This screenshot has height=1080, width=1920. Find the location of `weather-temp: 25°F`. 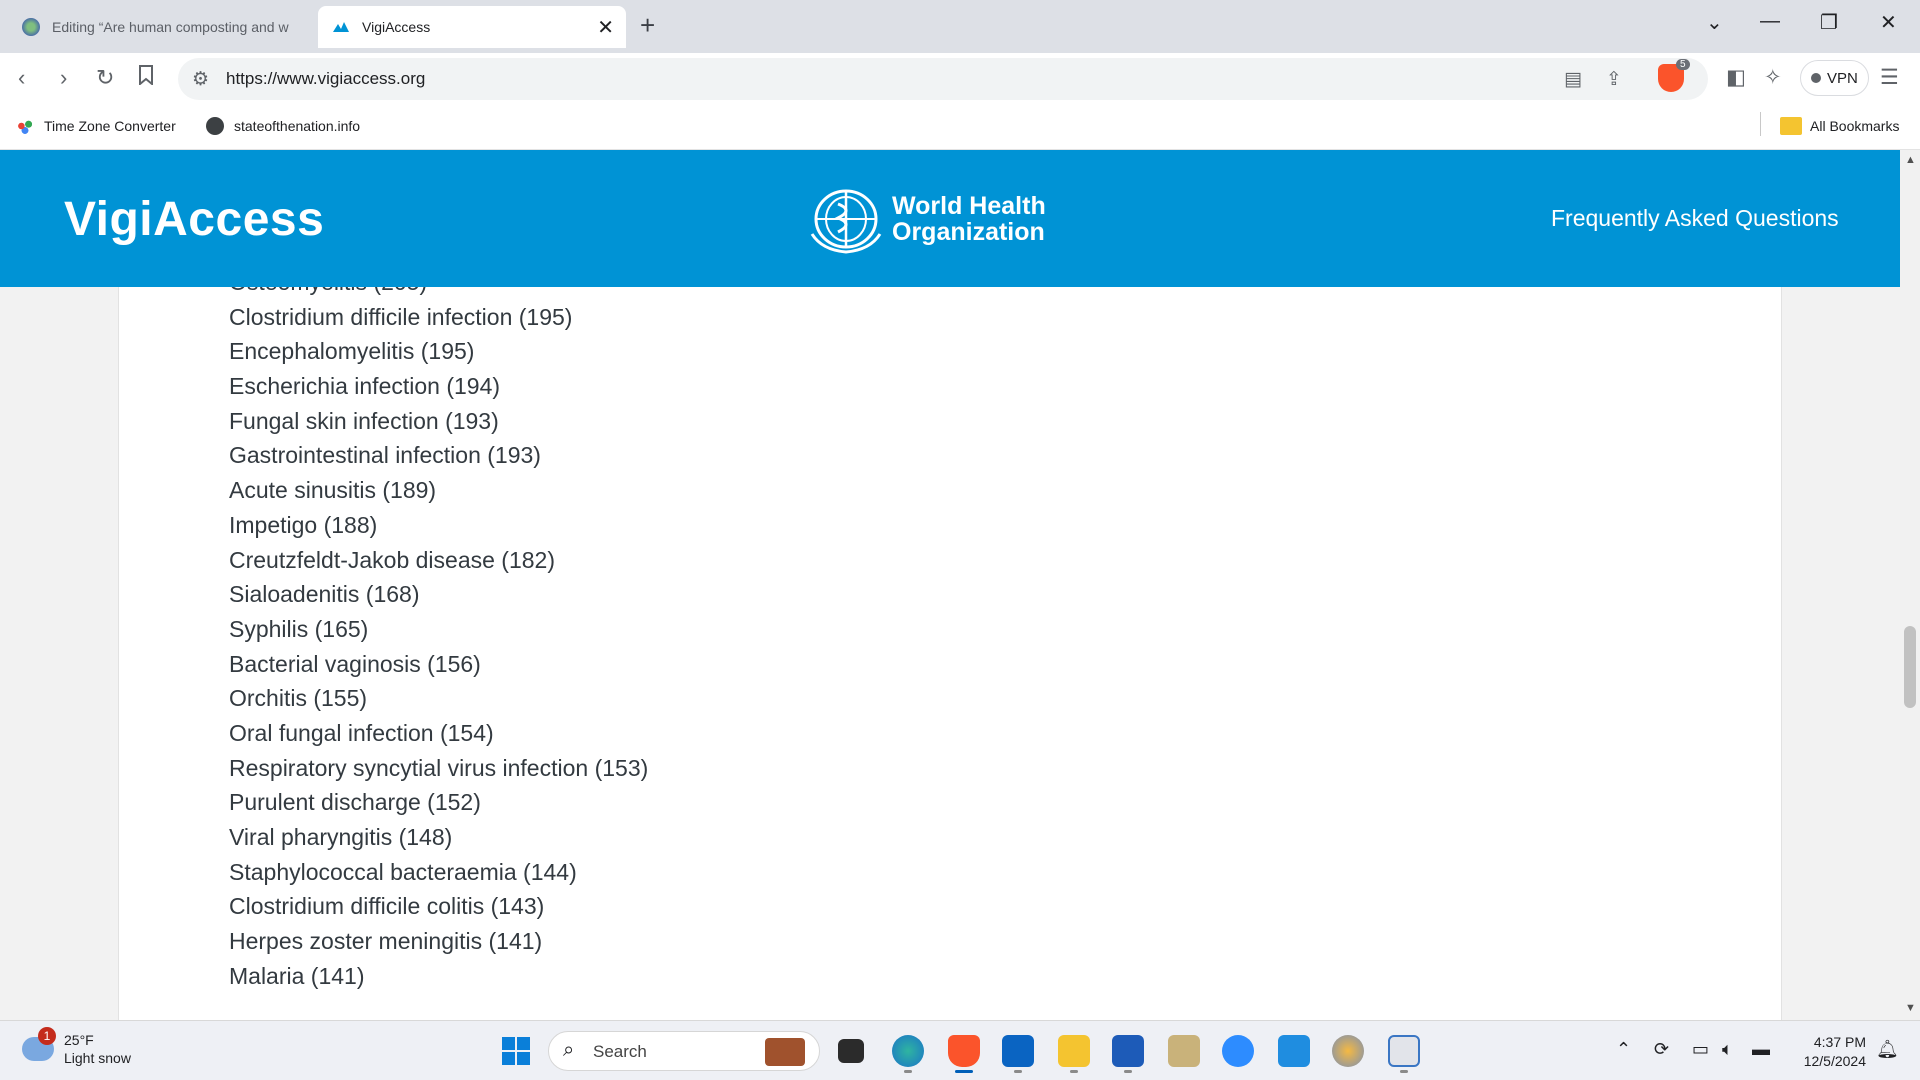

weather-temp: 25°F is located at coordinates (79, 1040).